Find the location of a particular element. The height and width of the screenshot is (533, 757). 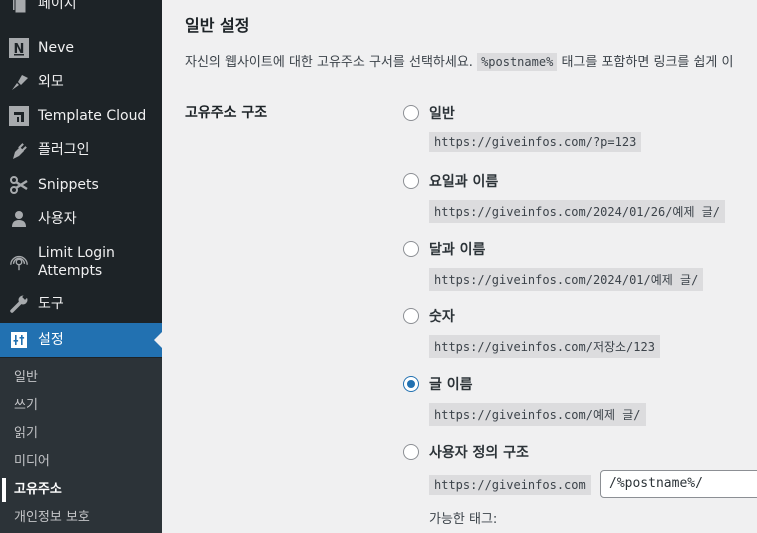

paintbrush-icon is located at coordinates (19, 82).